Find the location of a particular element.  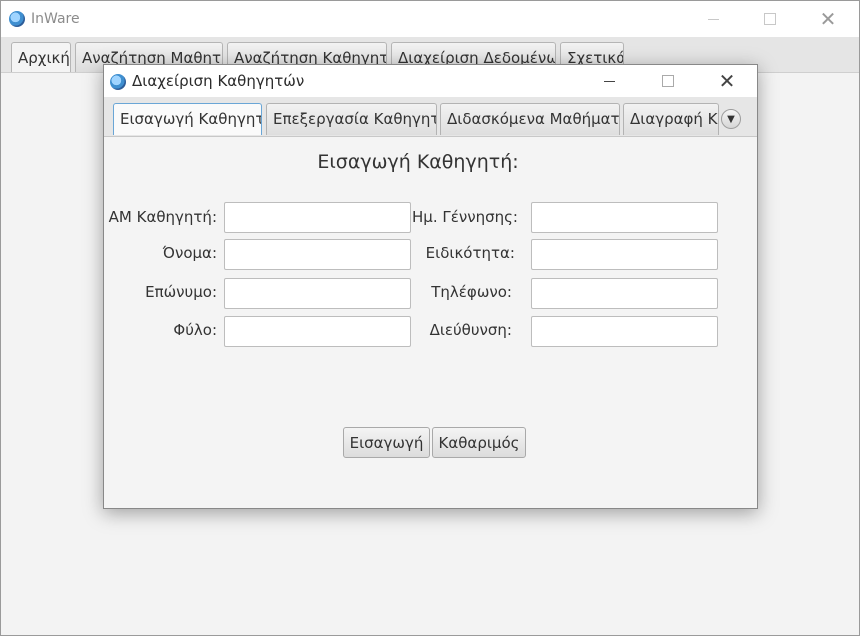

label-last-name: Επώνυμο: is located at coordinates (181, 292).